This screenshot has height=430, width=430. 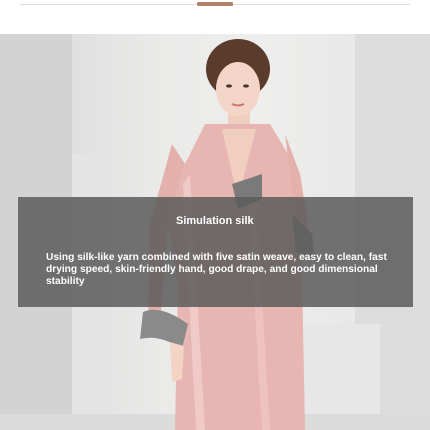 What do you see at coordinates (215, 17) in the screenshot?
I see `top-divider` at bounding box center [215, 17].